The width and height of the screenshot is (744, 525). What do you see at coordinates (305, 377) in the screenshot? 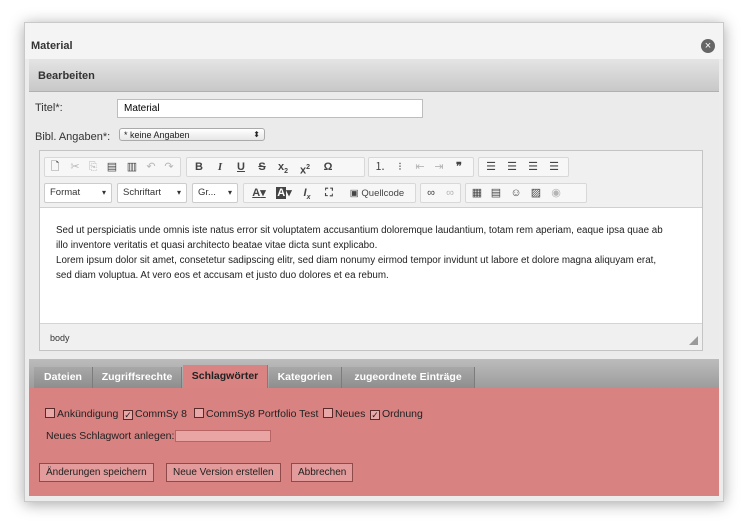
I see `tab-kategorien: Kategorien` at bounding box center [305, 377].